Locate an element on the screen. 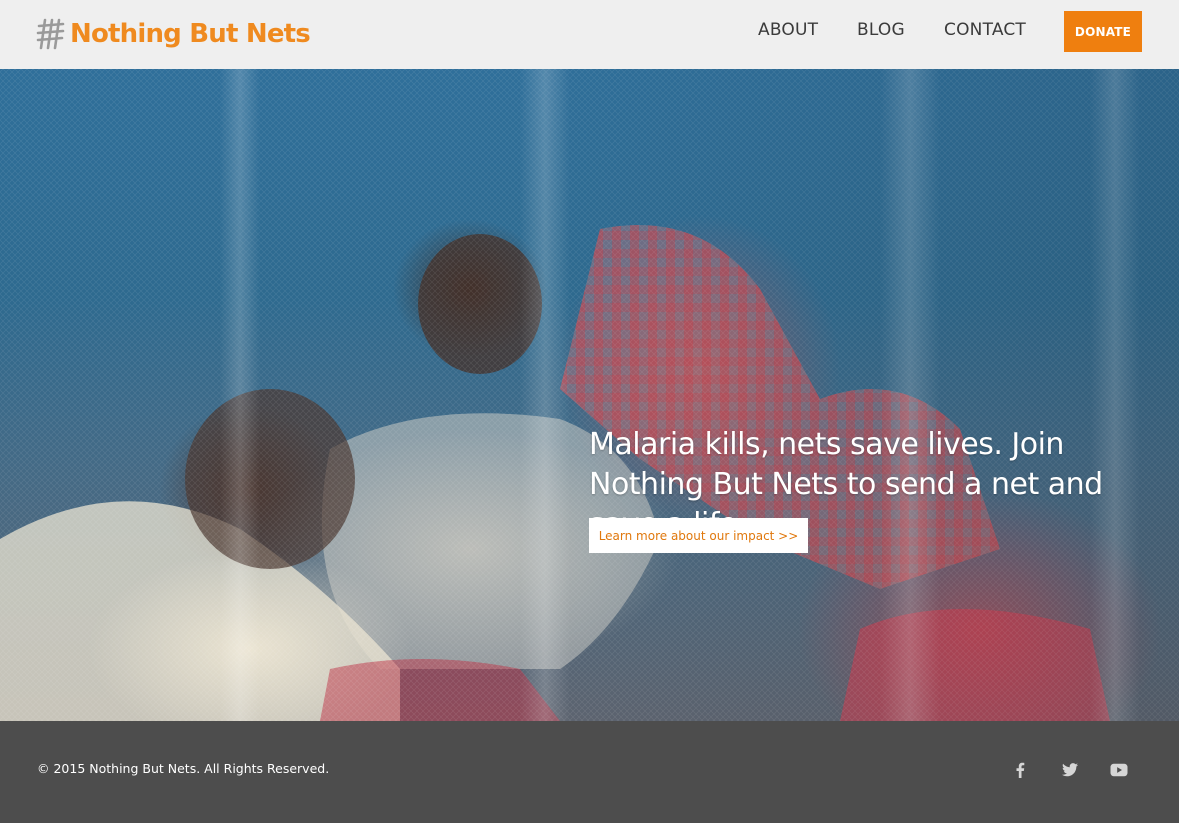 This screenshot has height=823, width=1179. brand-name: Nothing But Nets is located at coordinates (190, 34).